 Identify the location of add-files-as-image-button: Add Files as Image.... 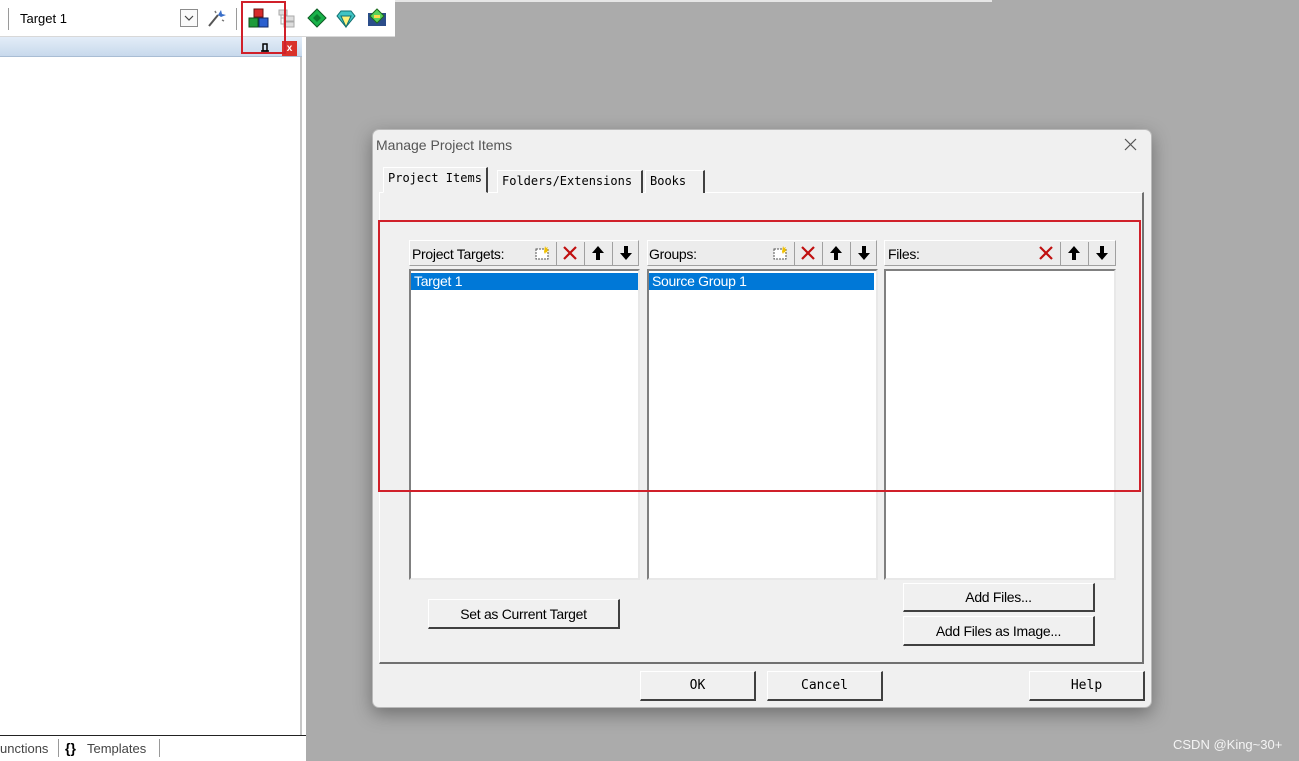
(999, 631).